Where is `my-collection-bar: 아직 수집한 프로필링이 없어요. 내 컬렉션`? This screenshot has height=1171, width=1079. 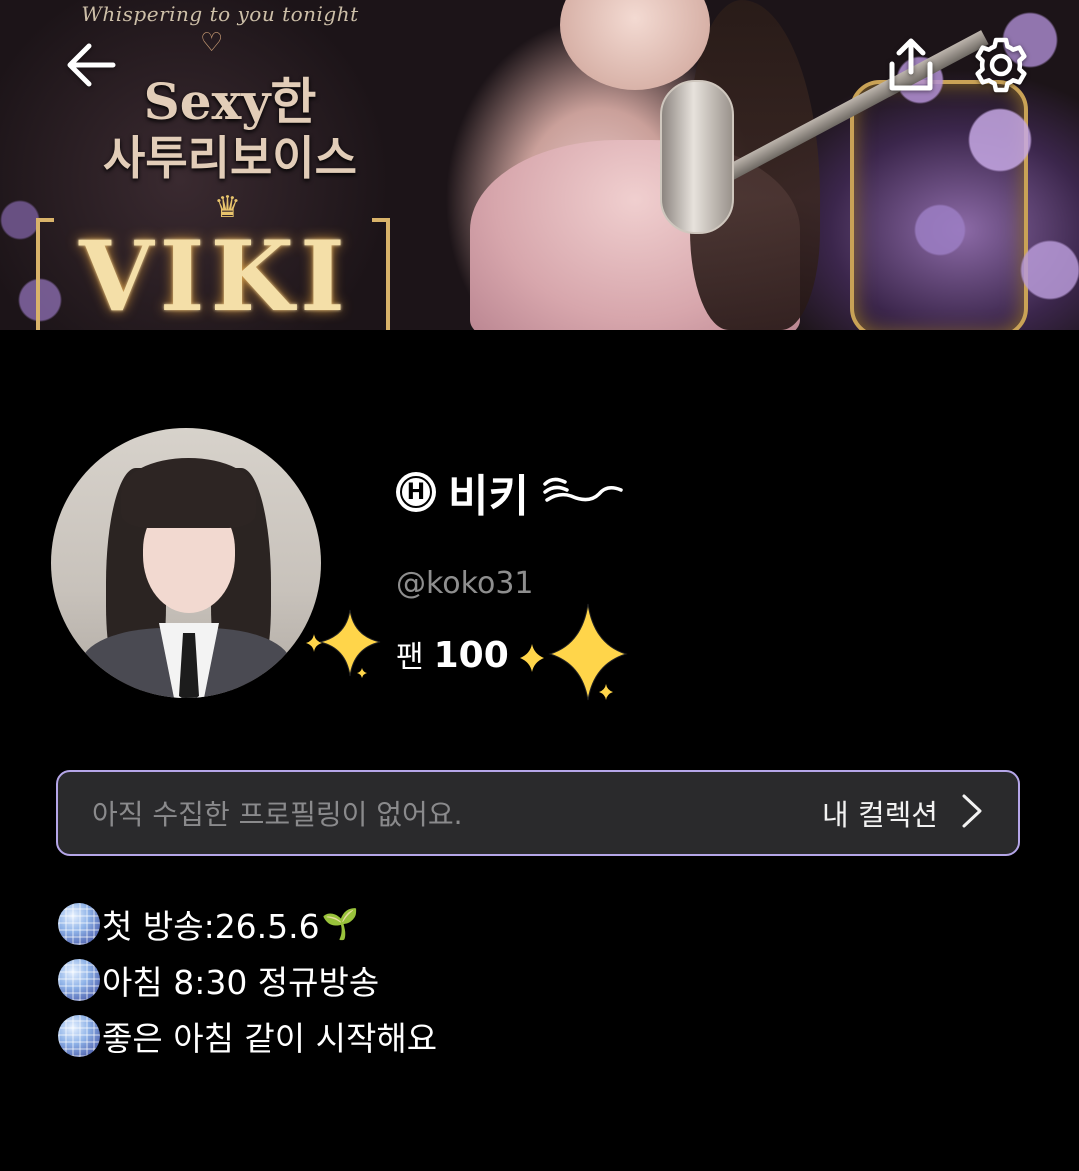 my-collection-bar: 아직 수집한 프로필링이 없어요. 내 컬렉션 is located at coordinates (538, 813).